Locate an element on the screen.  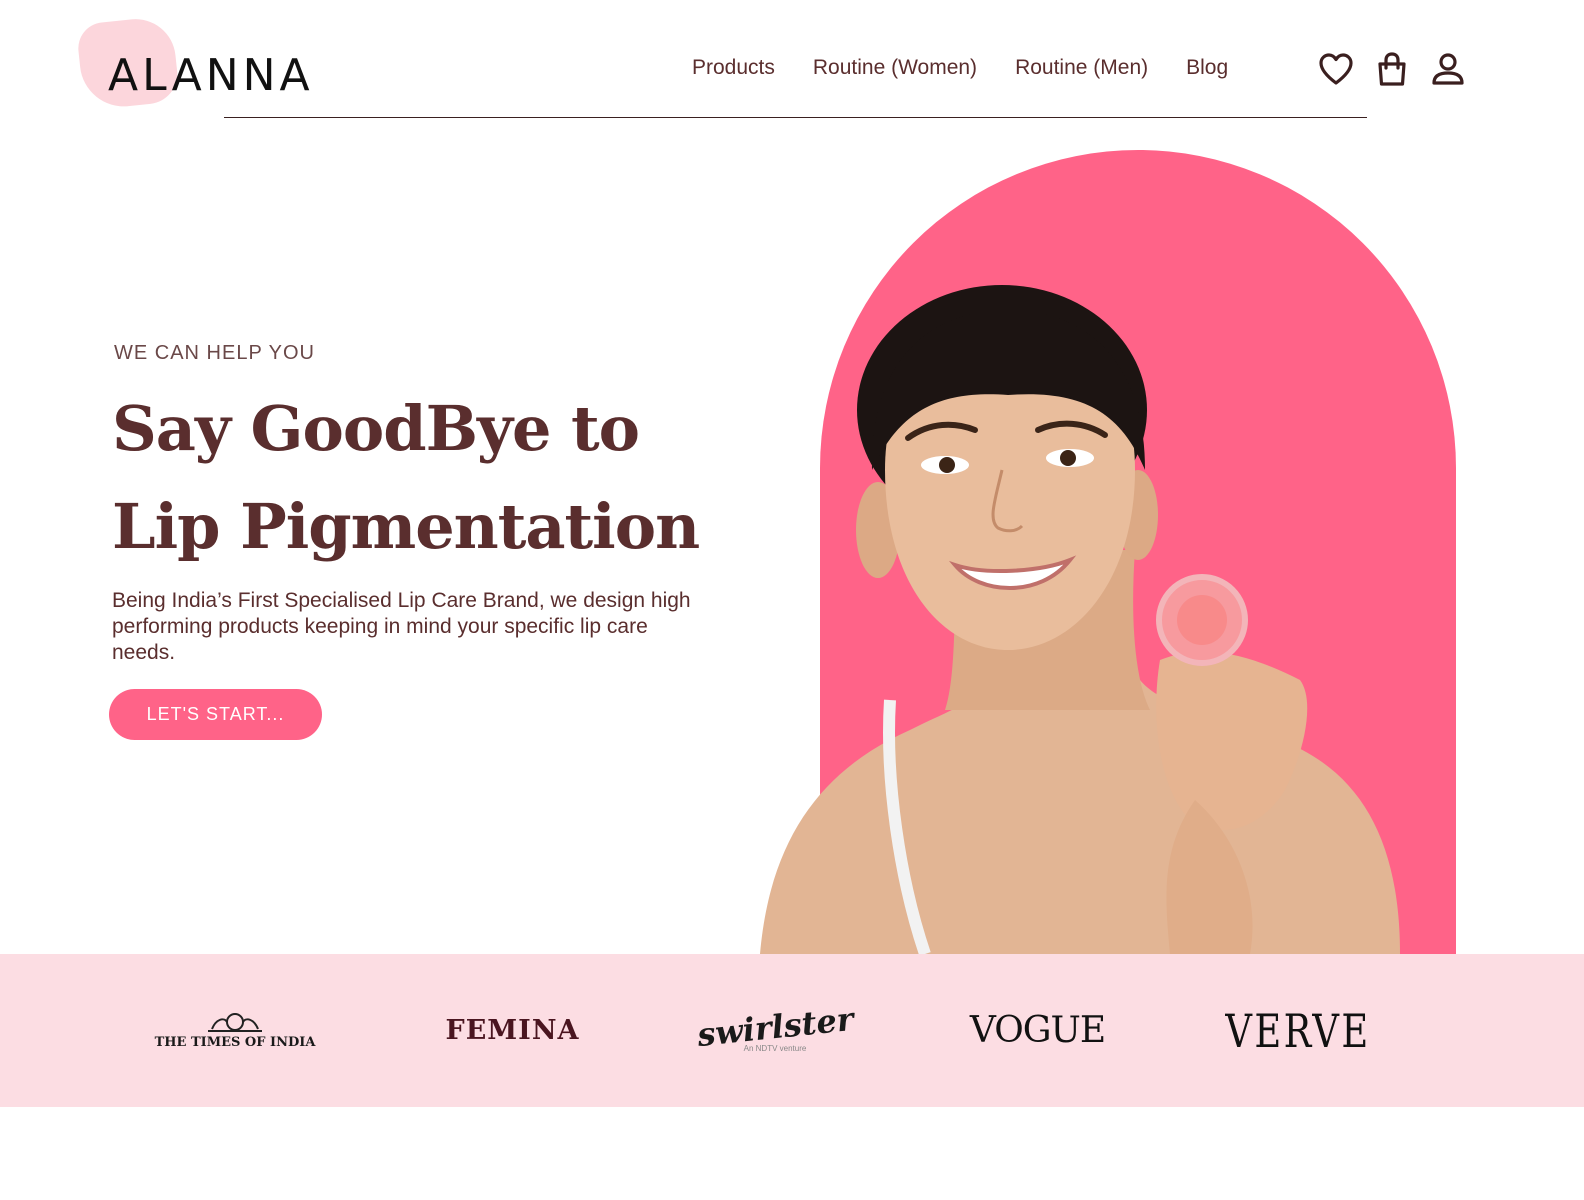
header-divider is located at coordinates (795, 117).